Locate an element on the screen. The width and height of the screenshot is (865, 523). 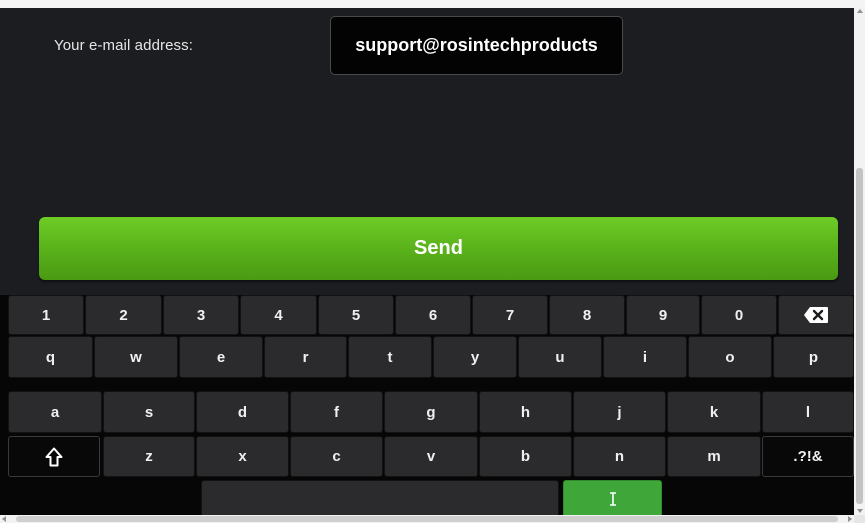
top-strip is located at coordinates (432, 4).